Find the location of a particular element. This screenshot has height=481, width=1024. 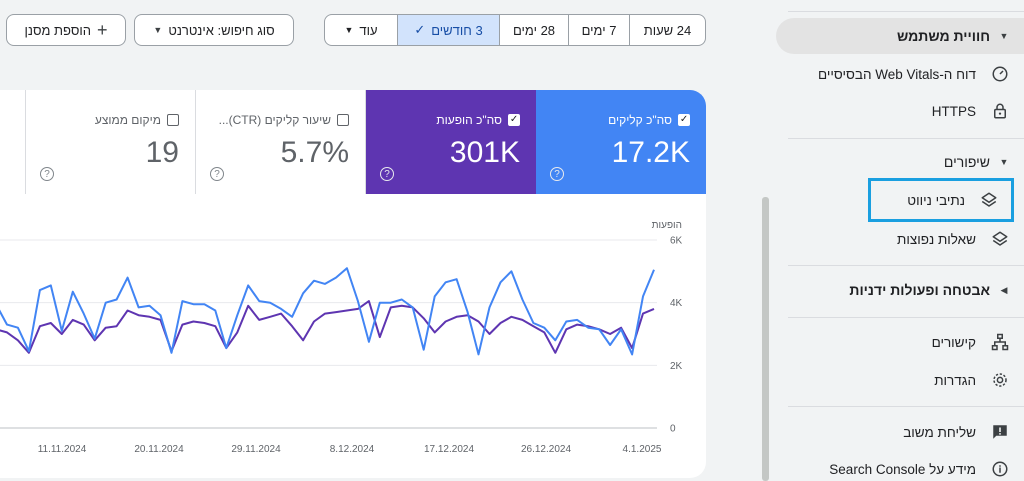

metric-tile-partial is located at coordinates (13, 142).